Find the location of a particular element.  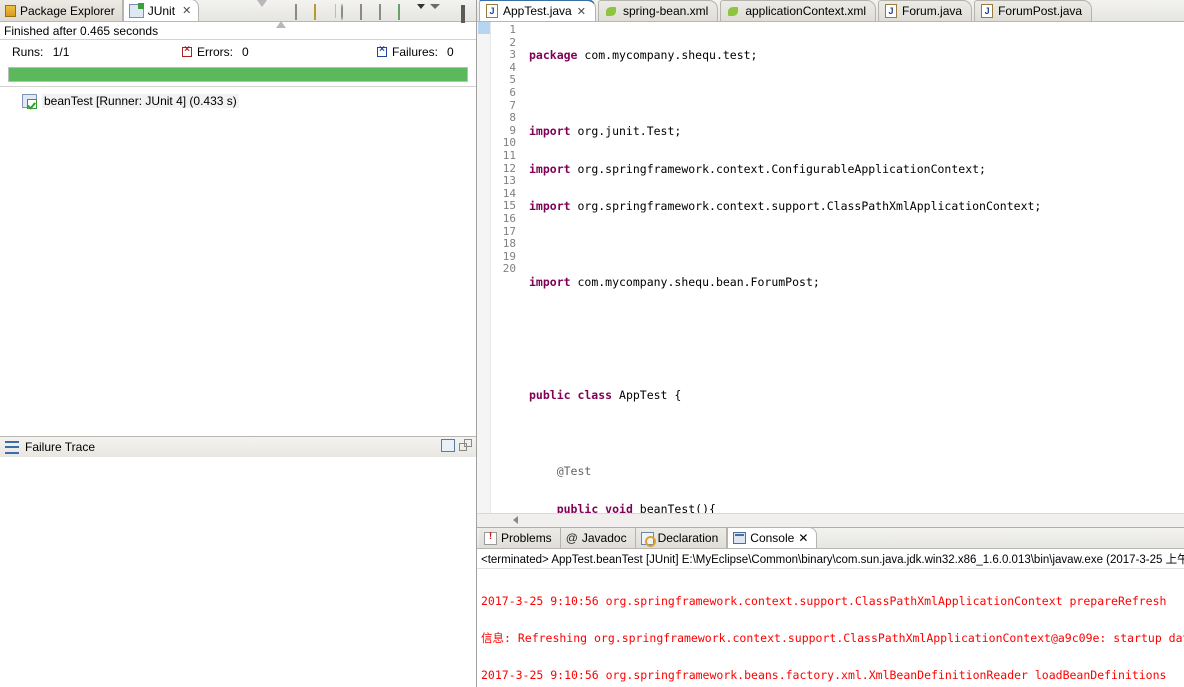

tab-label: applicationContext.xml is located at coordinates (806, 11).